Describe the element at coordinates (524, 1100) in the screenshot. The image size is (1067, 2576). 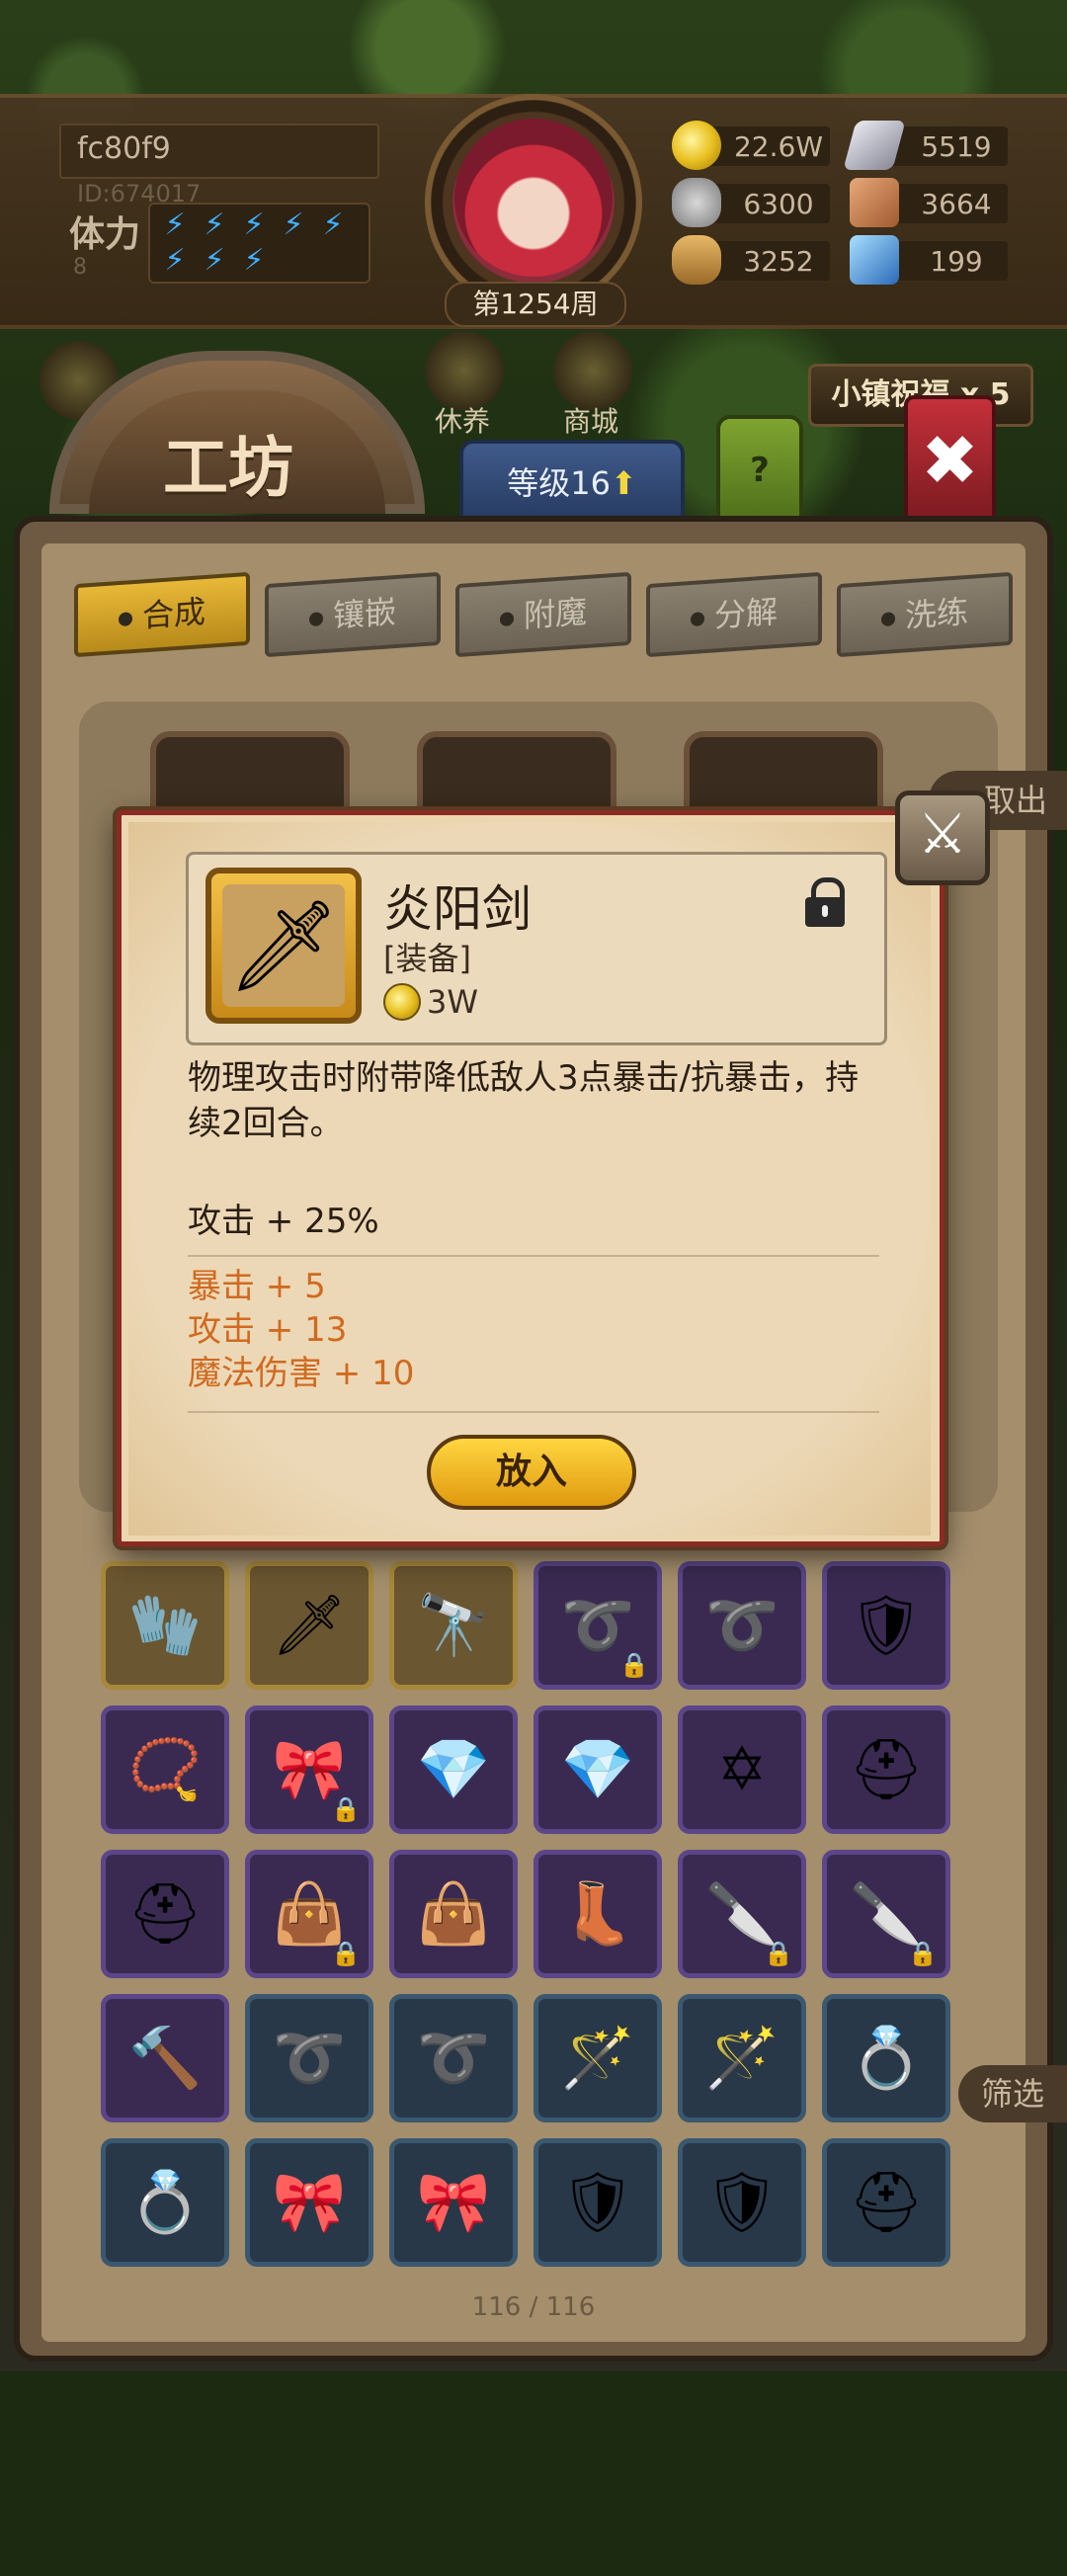
I see `item-description: 物理攻击时附带降低敌人3点暴击/抗暴击，持续2回合。` at that location.